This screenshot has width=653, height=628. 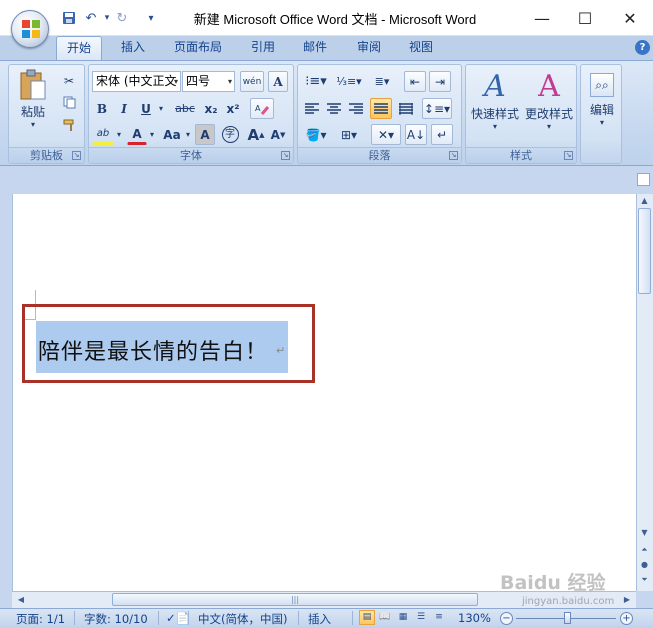 I want to click on office-button, so click(x=30, y=29).